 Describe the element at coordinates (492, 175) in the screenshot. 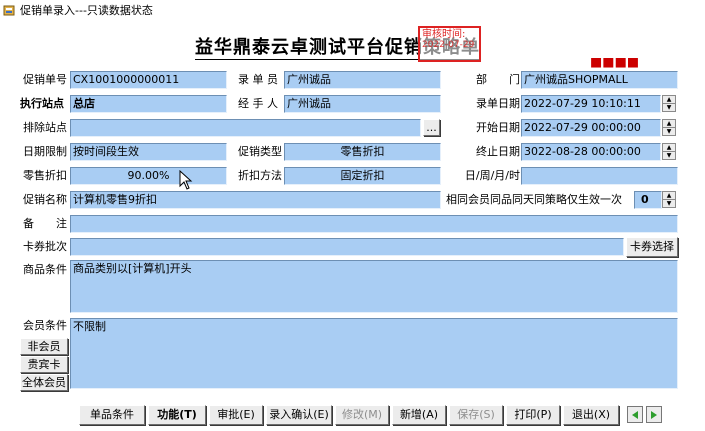

I see `day-week-month-label: 日/周/月/时` at that location.